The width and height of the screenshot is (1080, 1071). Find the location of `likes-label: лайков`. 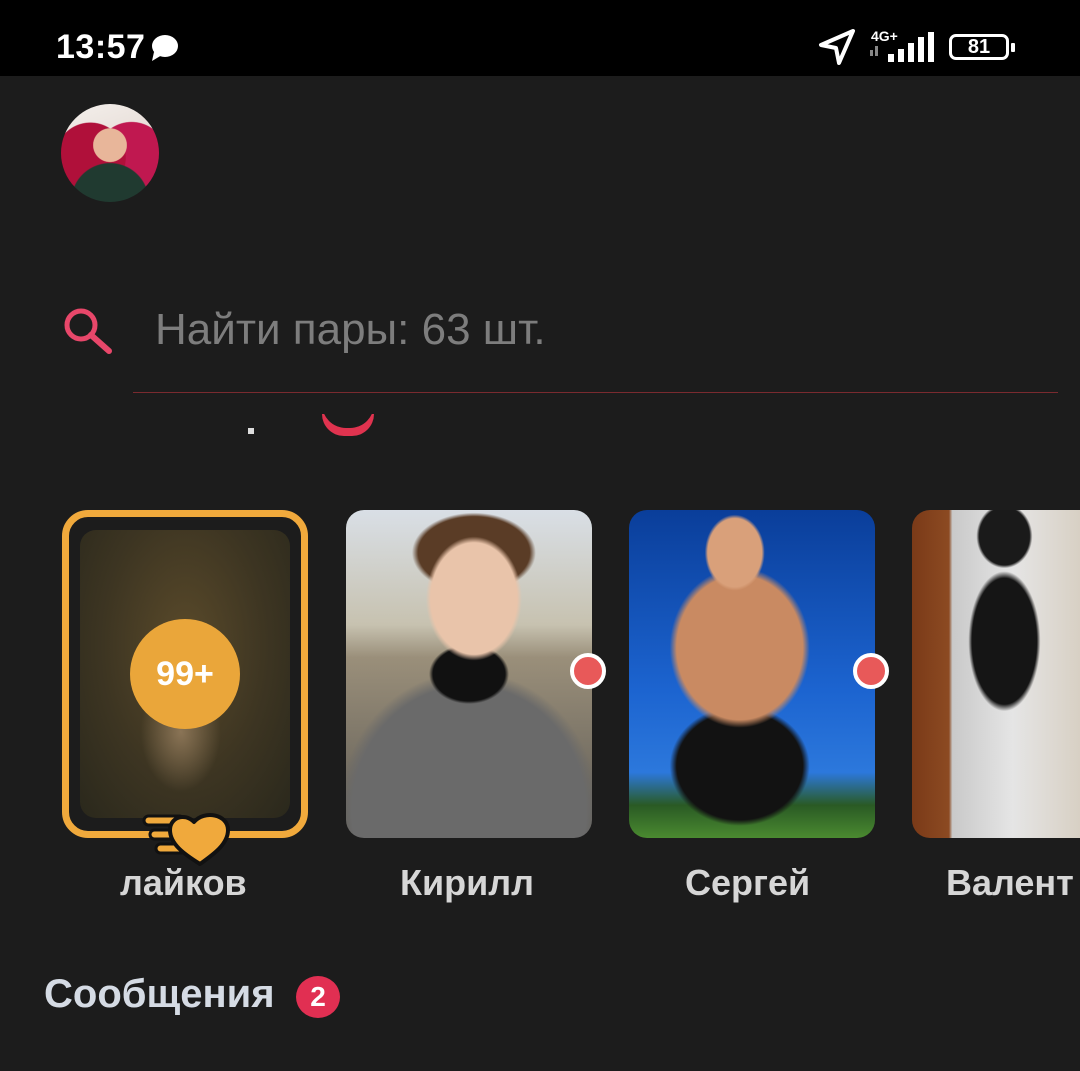

likes-label: лайков is located at coordinates (183, 882).